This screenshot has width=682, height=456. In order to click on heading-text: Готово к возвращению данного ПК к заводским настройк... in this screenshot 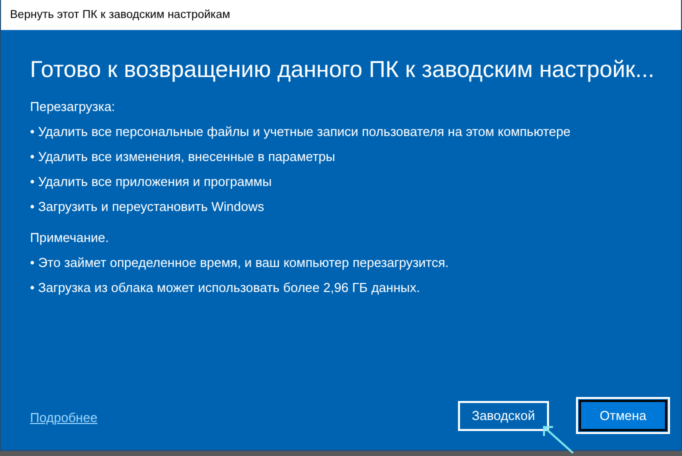, I will do `click(342, 69)`.